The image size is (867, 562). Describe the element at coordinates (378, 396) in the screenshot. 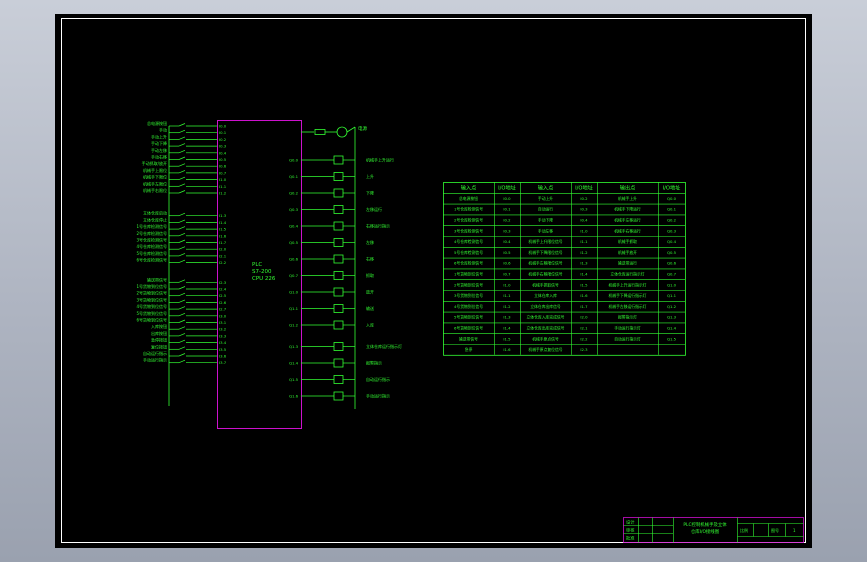

I see `output-label: 手动运行指示` at that location.